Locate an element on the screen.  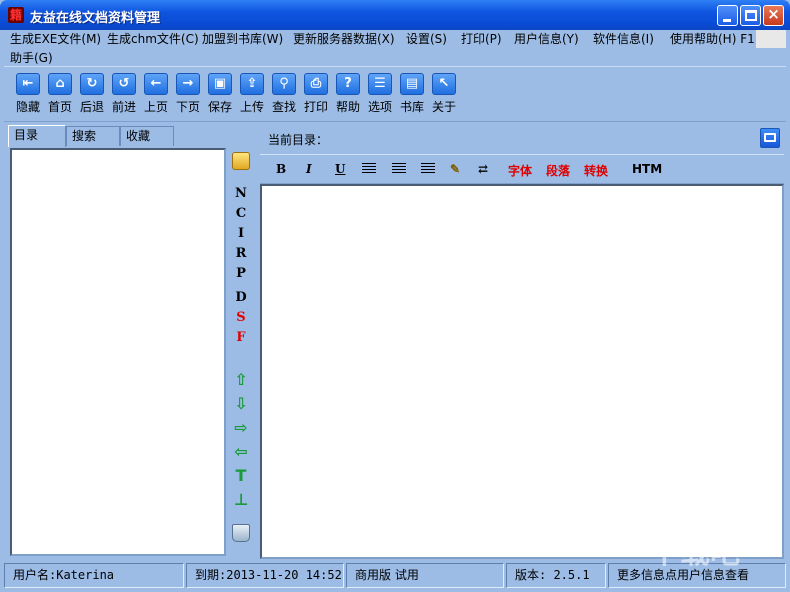
text-replace-icon: ⇄ is located at coordinates (483, 169).